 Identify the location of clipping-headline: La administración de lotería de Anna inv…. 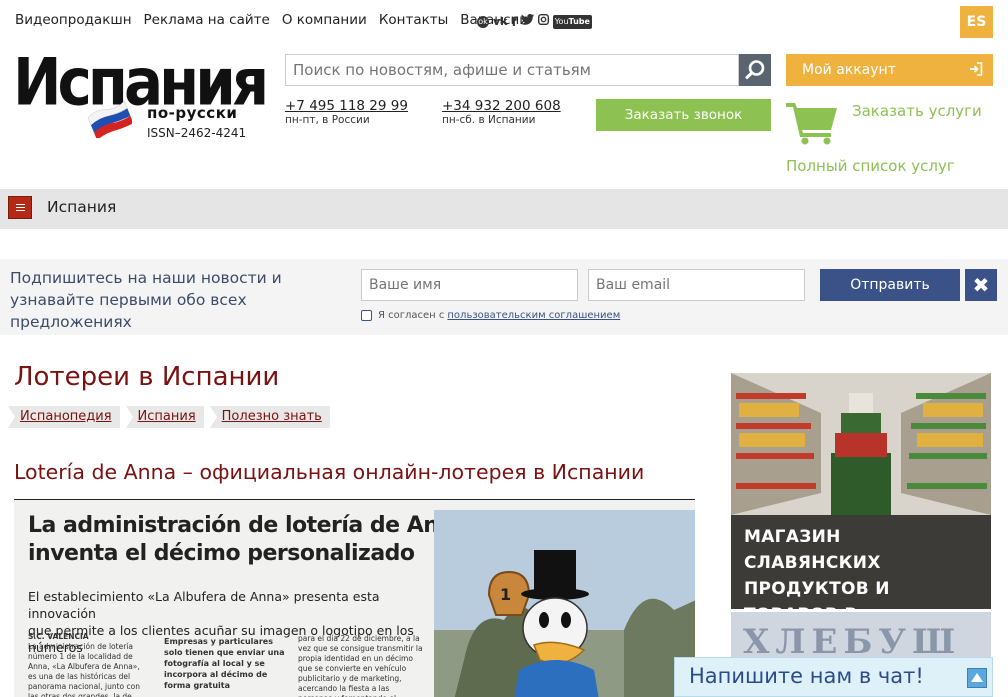
(248, 540).